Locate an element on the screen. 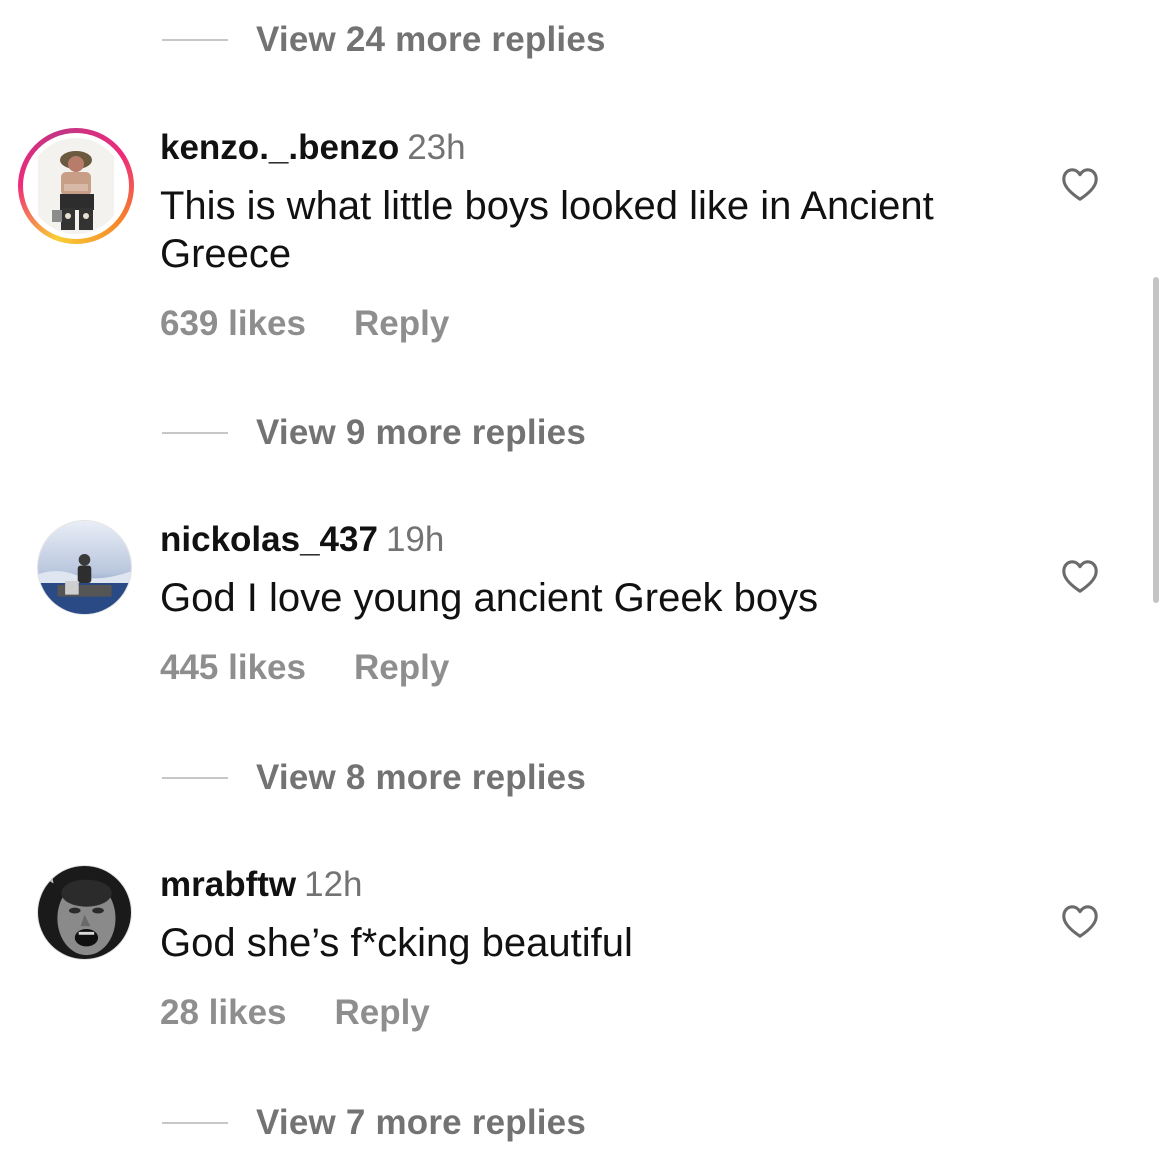 This screenshot has height=1174, width=1170. view-more-replies: View 8 more replies is located at coordinates (374, 778).